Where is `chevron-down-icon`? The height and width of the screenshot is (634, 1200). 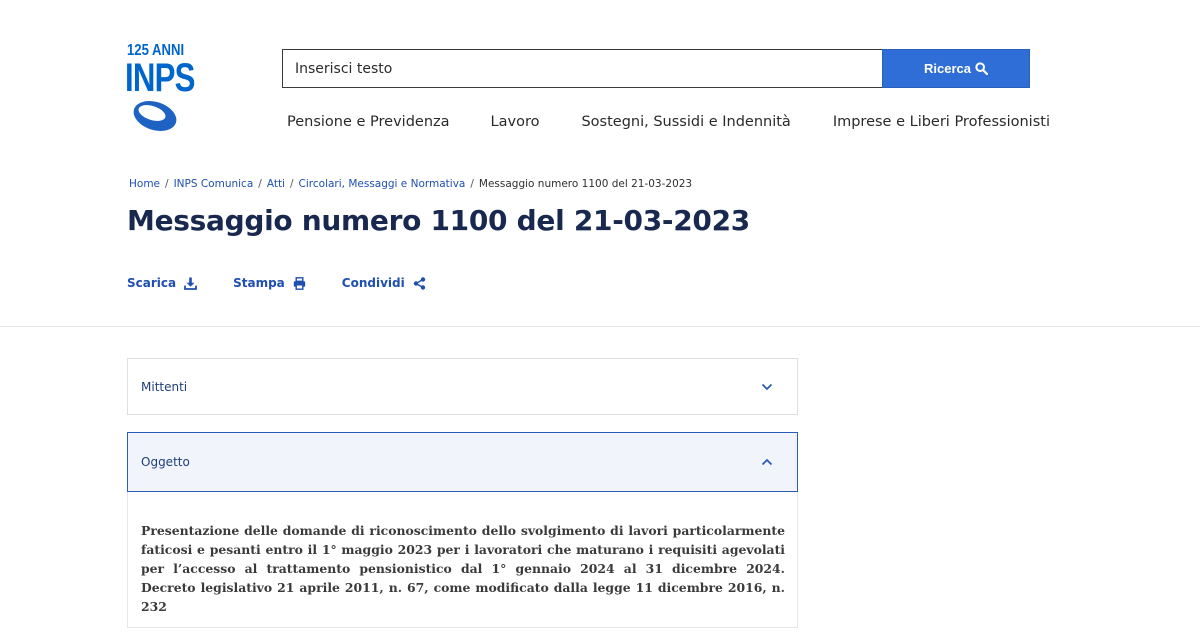
chevron-down-icon is located at coordinates (767, 386).